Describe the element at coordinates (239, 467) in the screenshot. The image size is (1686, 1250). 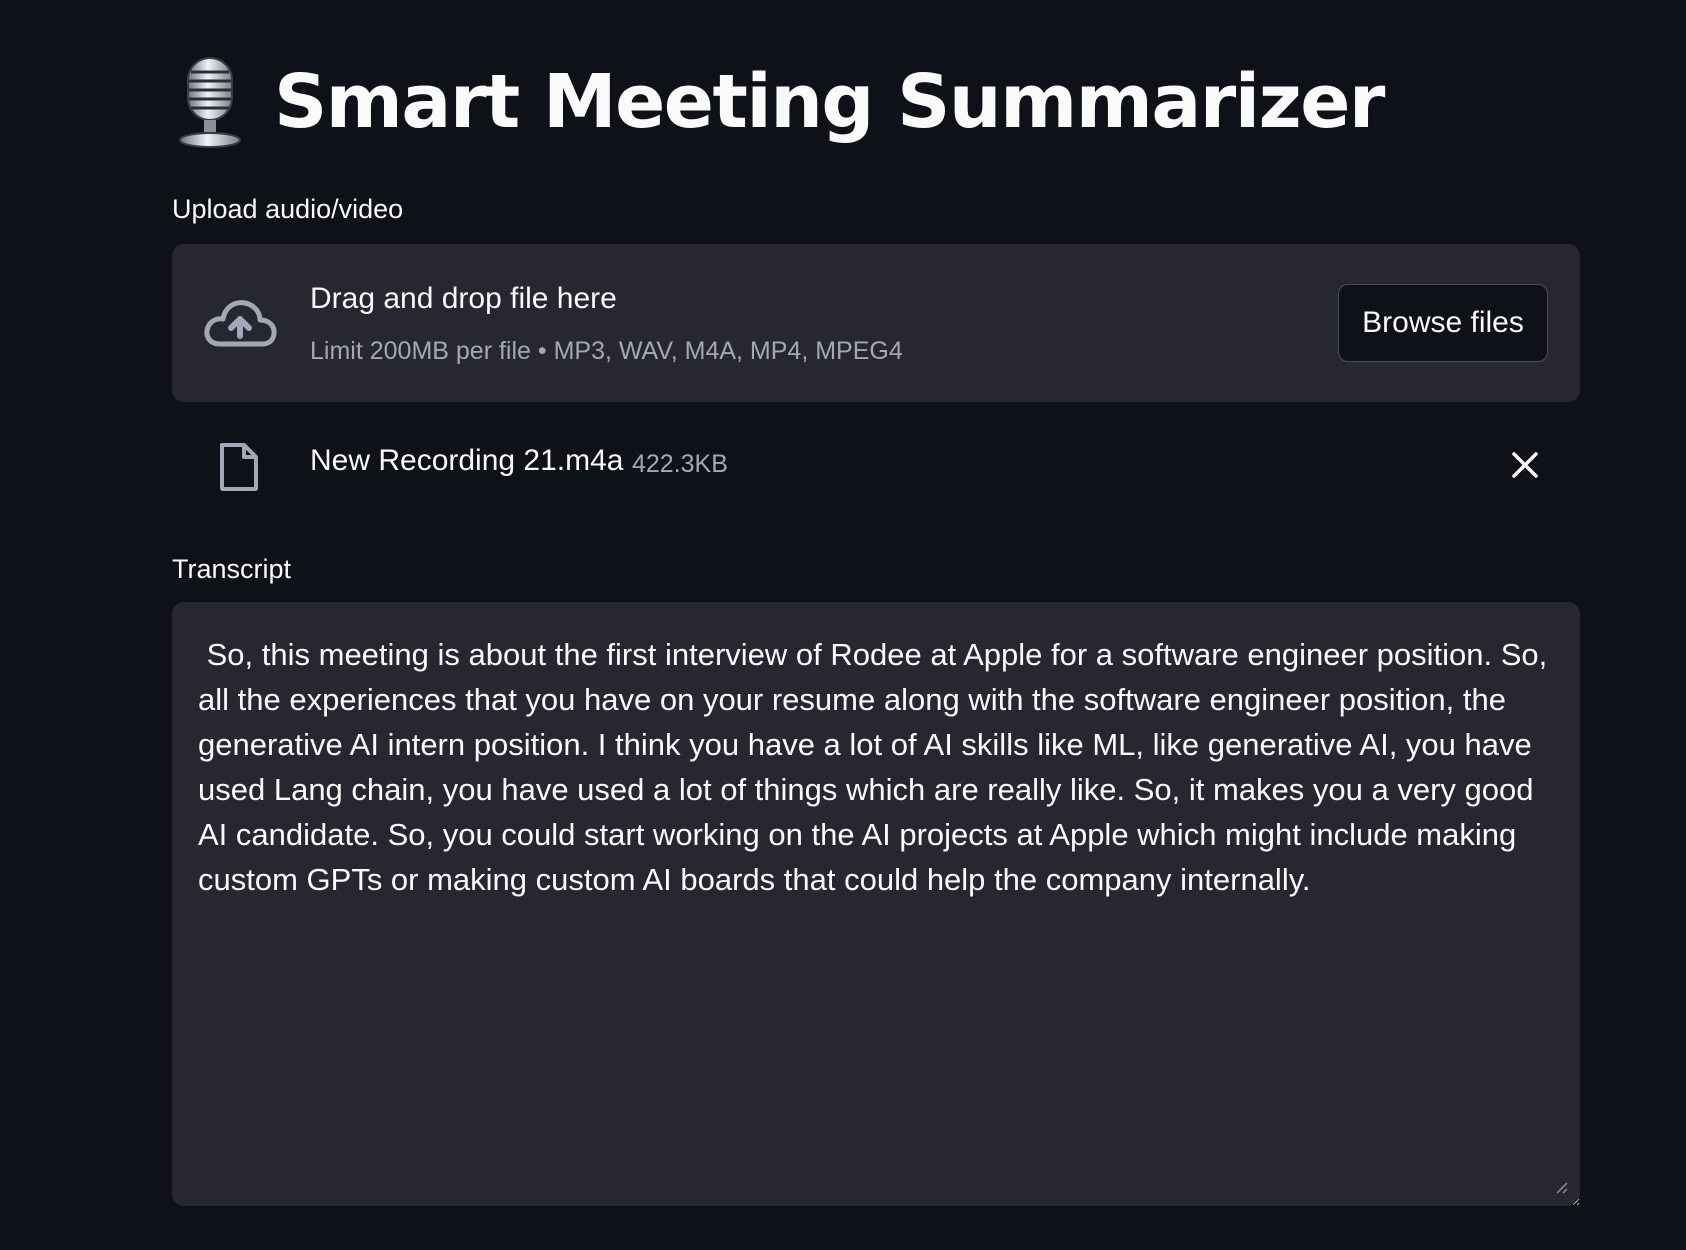
I see `file-icon` at that location.